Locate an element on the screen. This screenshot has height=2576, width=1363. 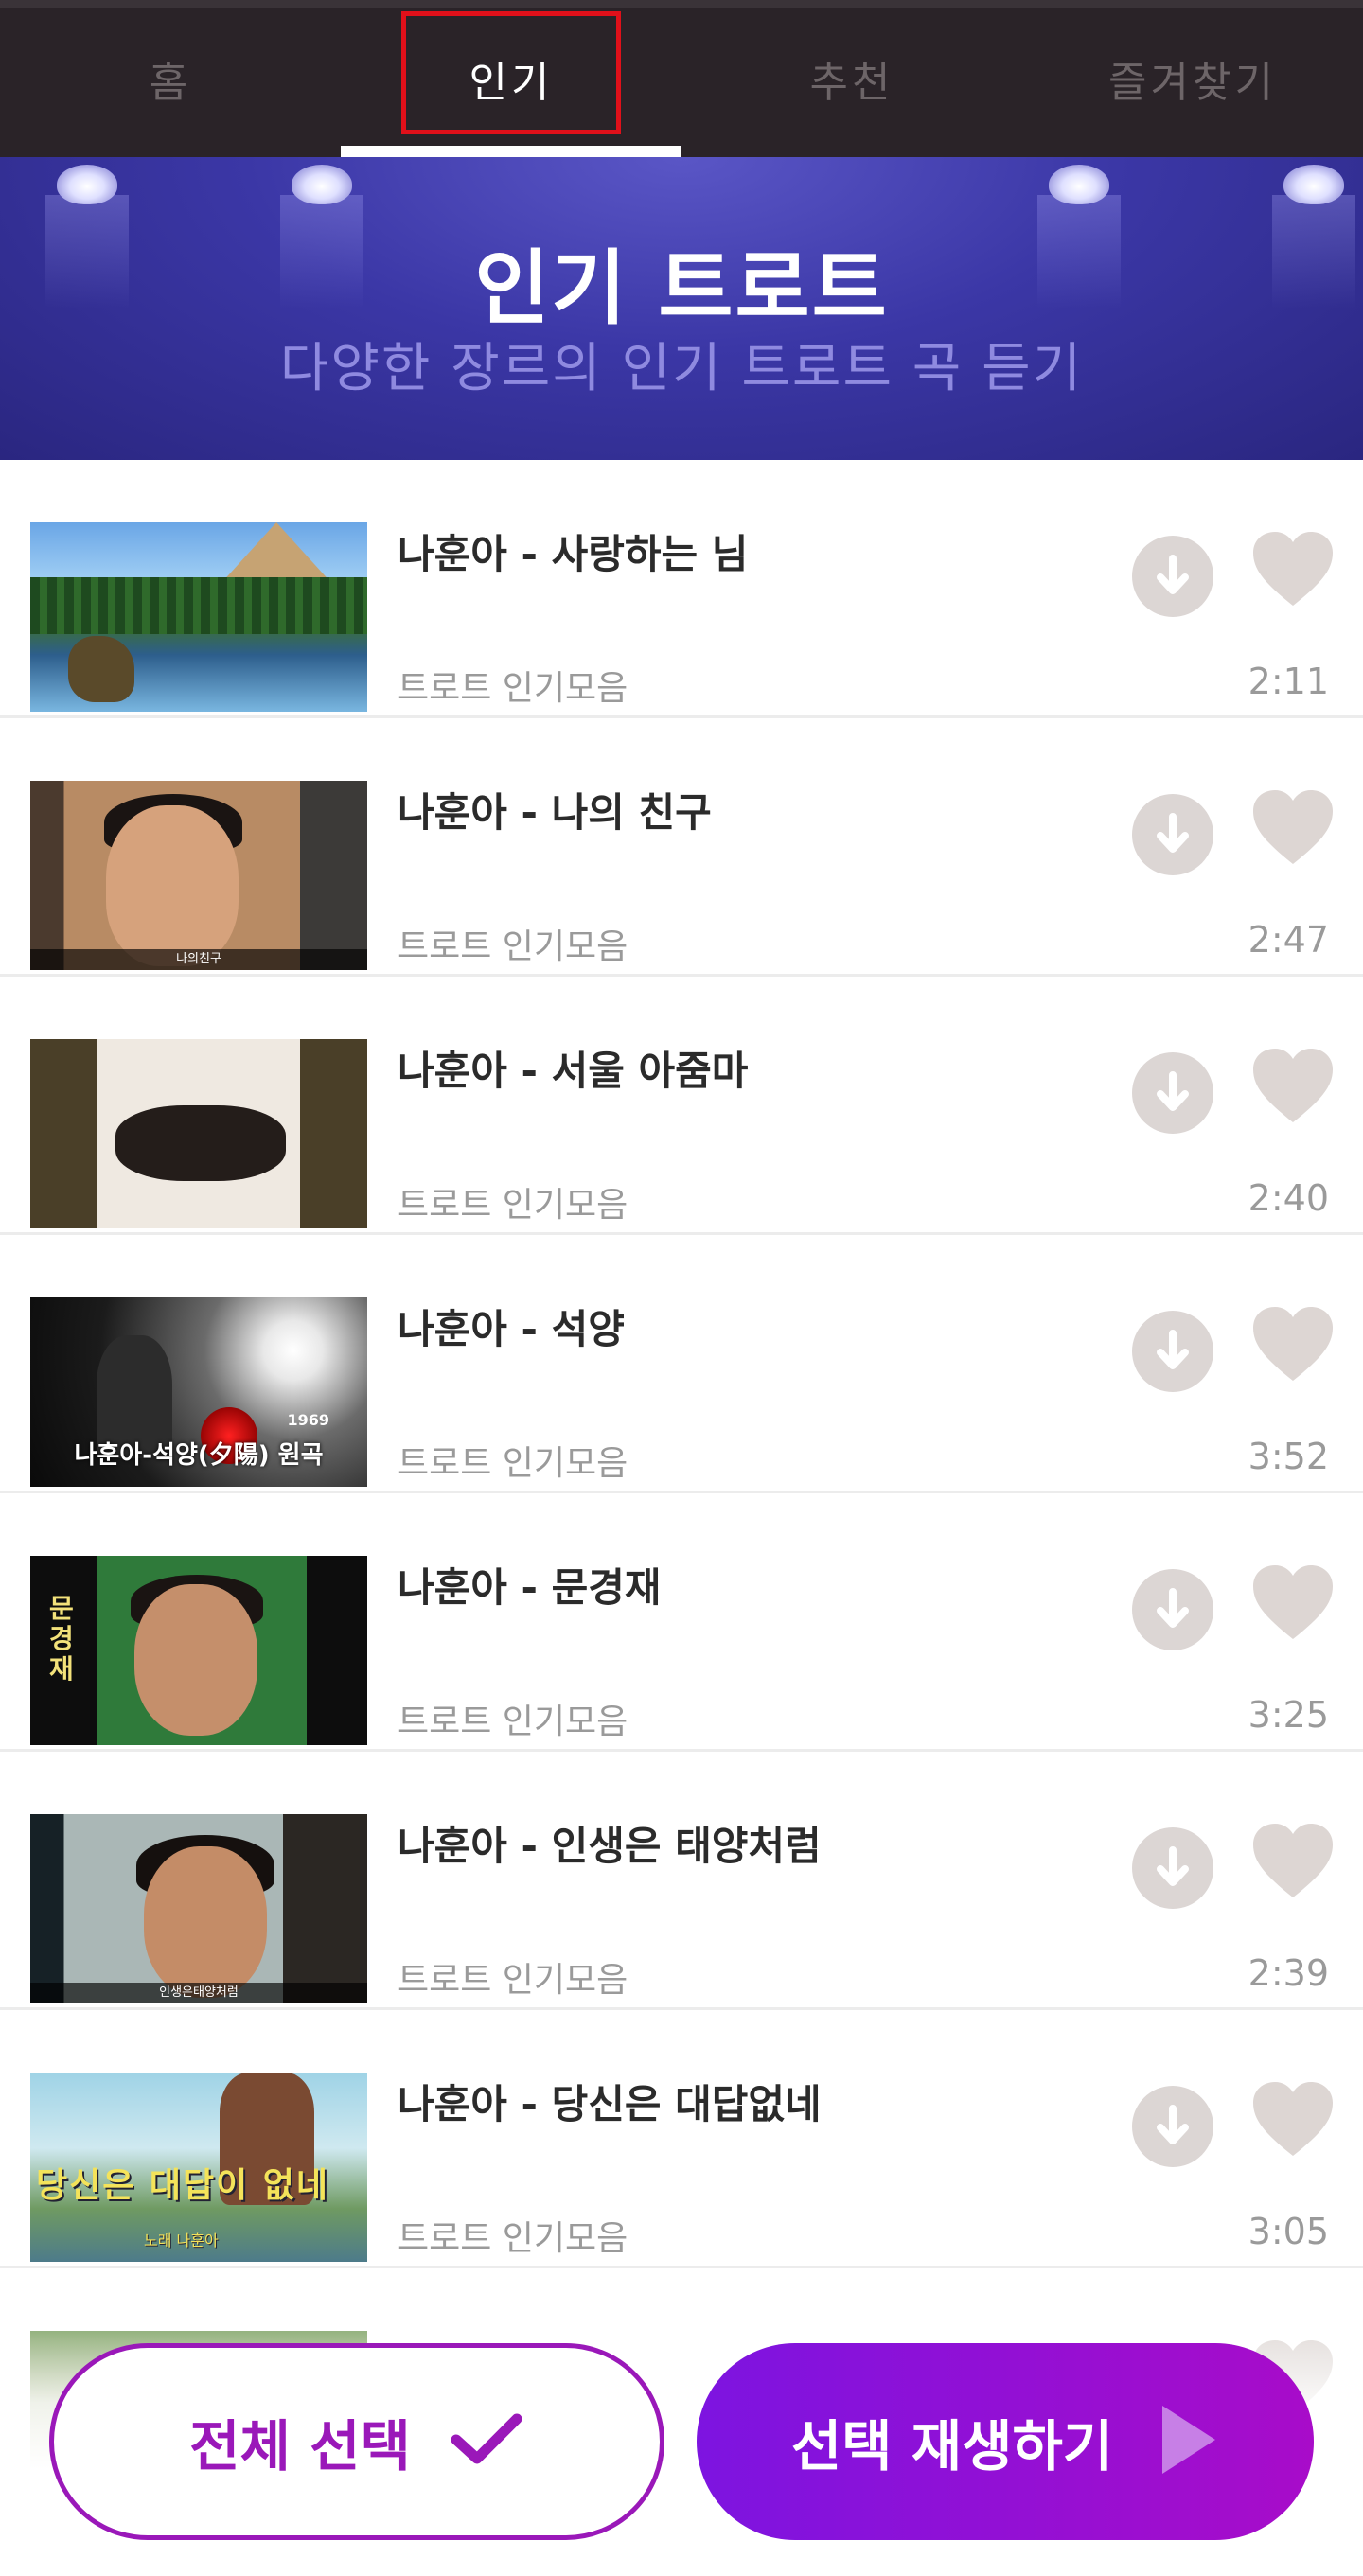
song-row: 인생은태양처럼 나훈아 - 인생은 태양처럼 트로트 인기모음 2:39 is located at coordinates (681, 1881).